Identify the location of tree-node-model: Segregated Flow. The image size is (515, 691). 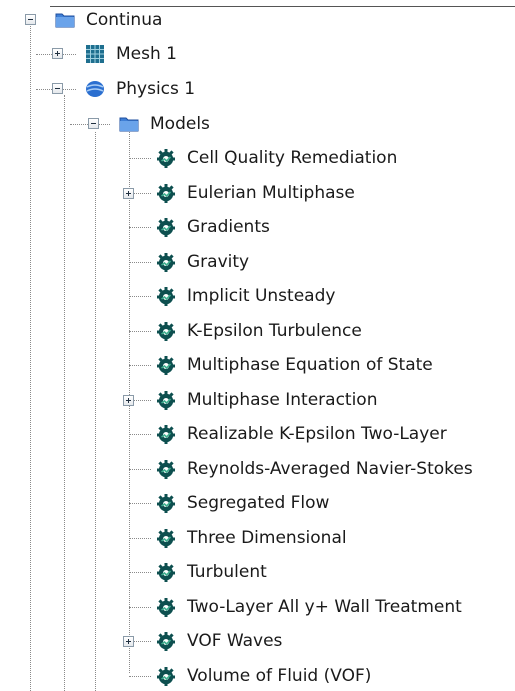
(242, 503).